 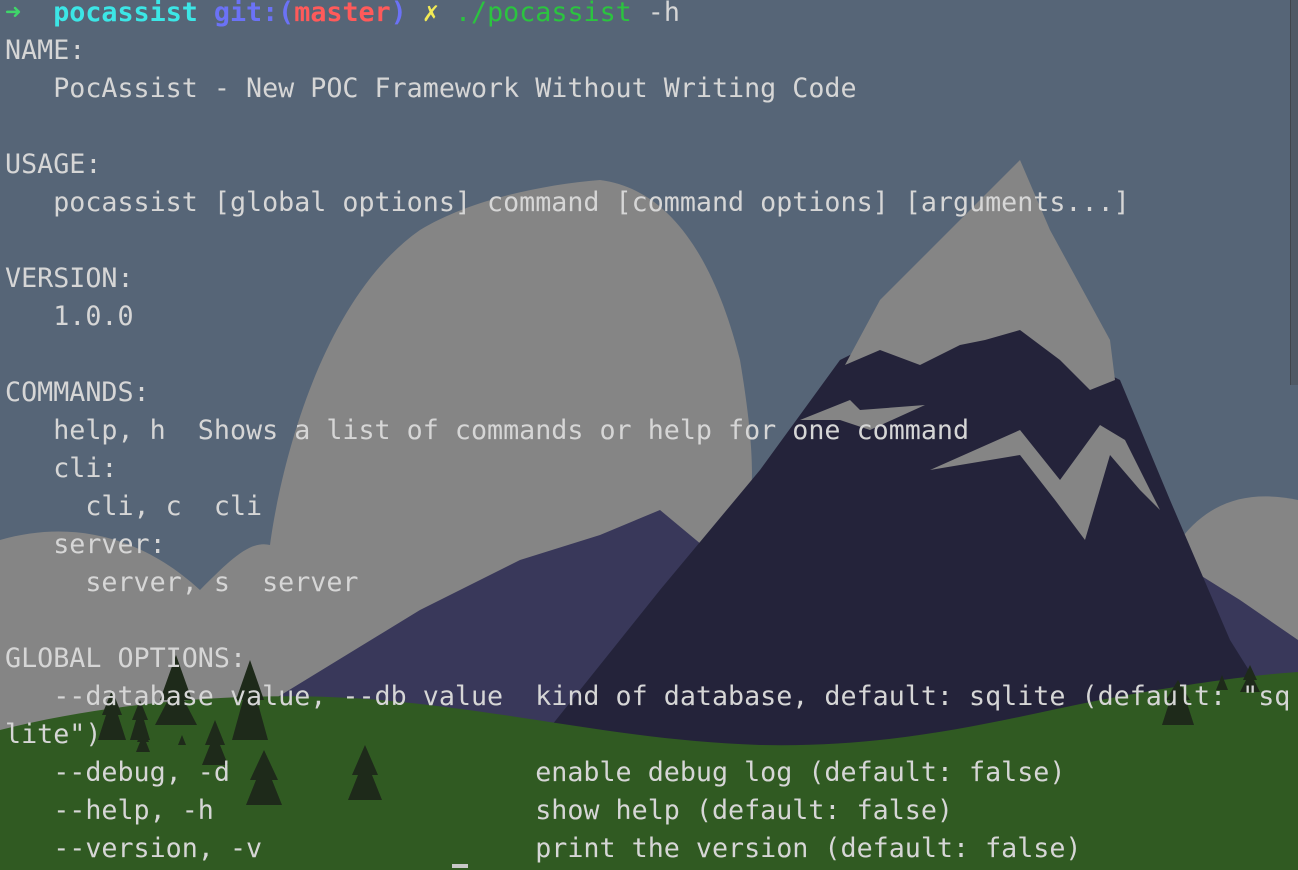 I want to click on output-line: NAME:, so click(x=45, y=50).